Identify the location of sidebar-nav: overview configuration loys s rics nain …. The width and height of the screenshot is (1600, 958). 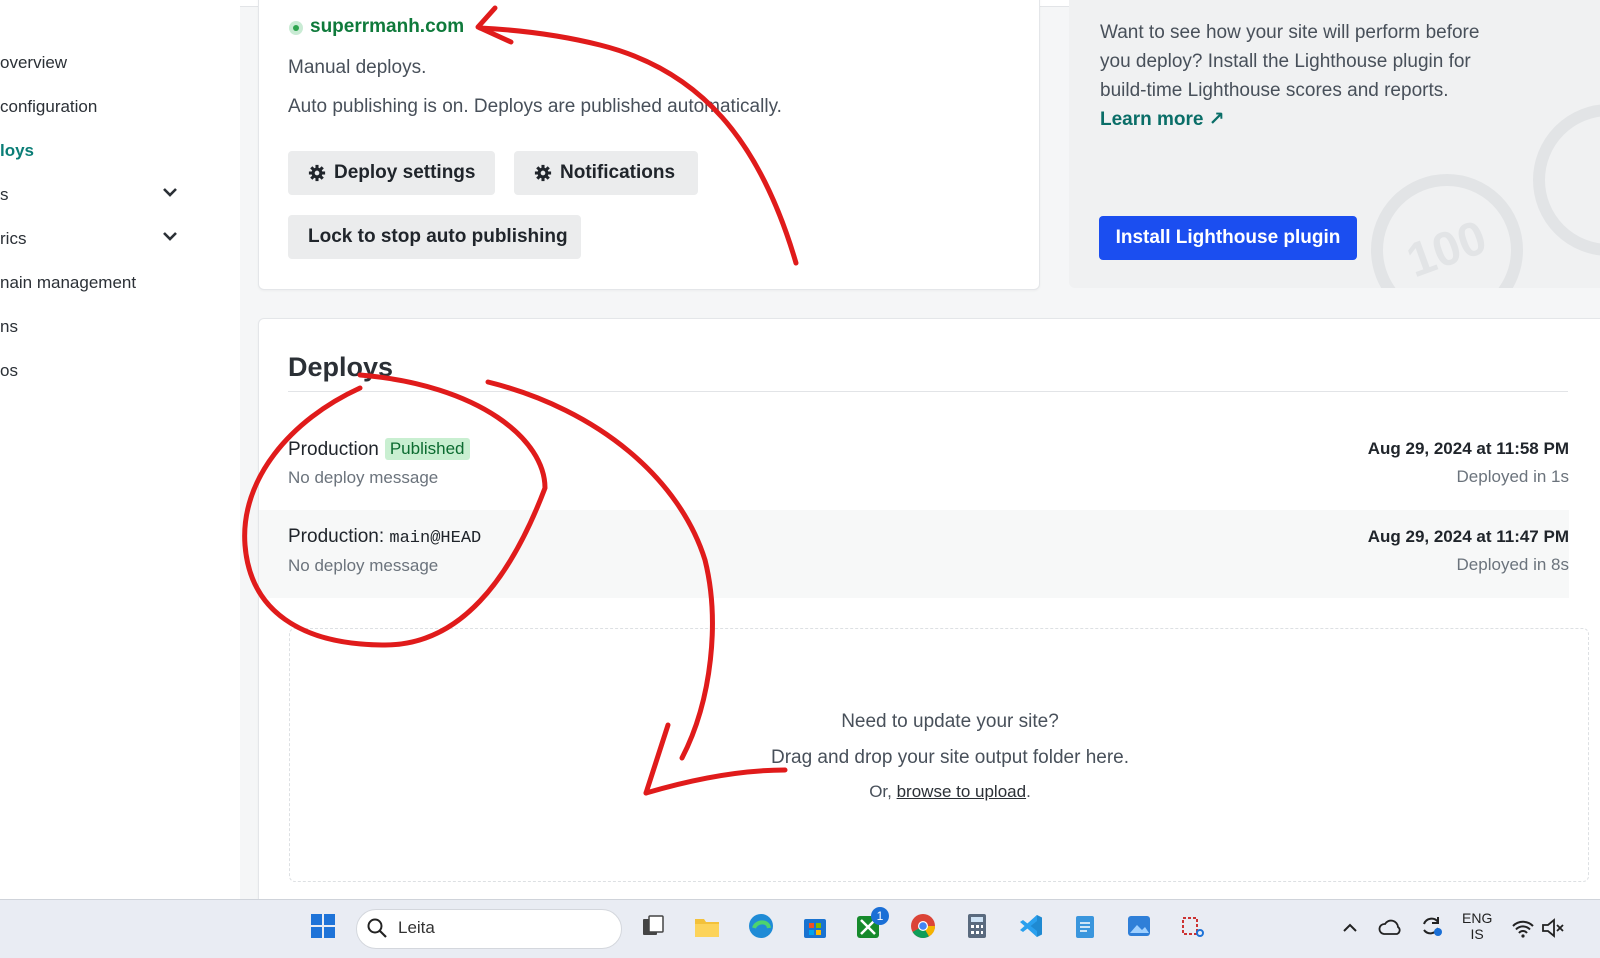
(120, 452).